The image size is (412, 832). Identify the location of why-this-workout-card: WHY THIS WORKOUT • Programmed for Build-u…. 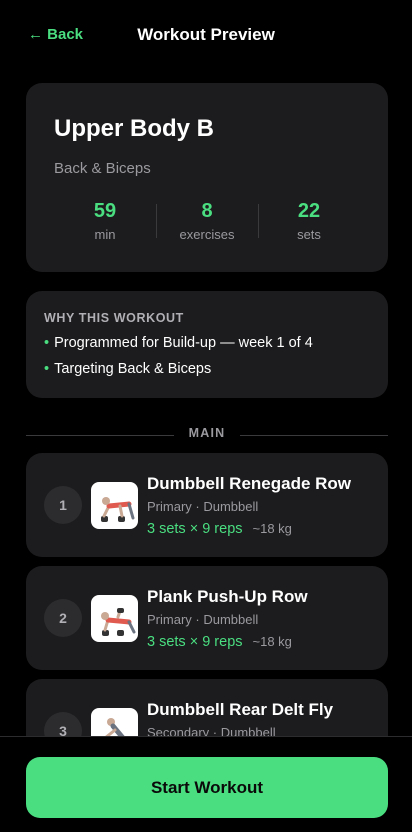
(207, 344).